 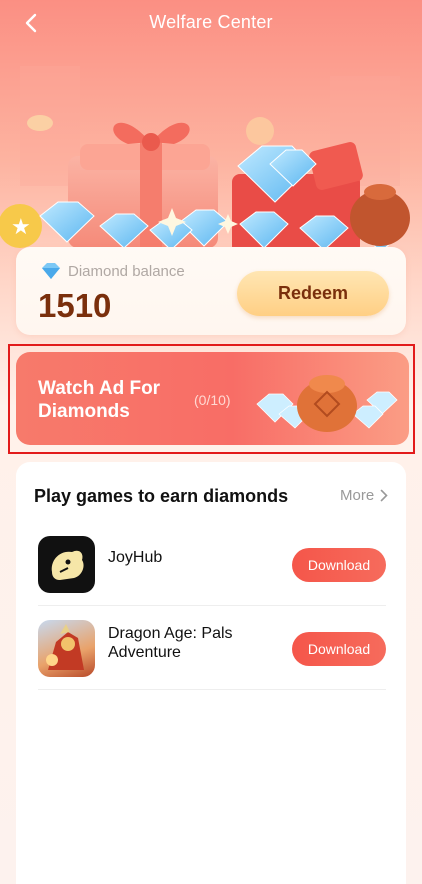 What do you see at coordinates (357, 495) in the screenshot?
I see `more-label: More` at bounding box center [357, 495].